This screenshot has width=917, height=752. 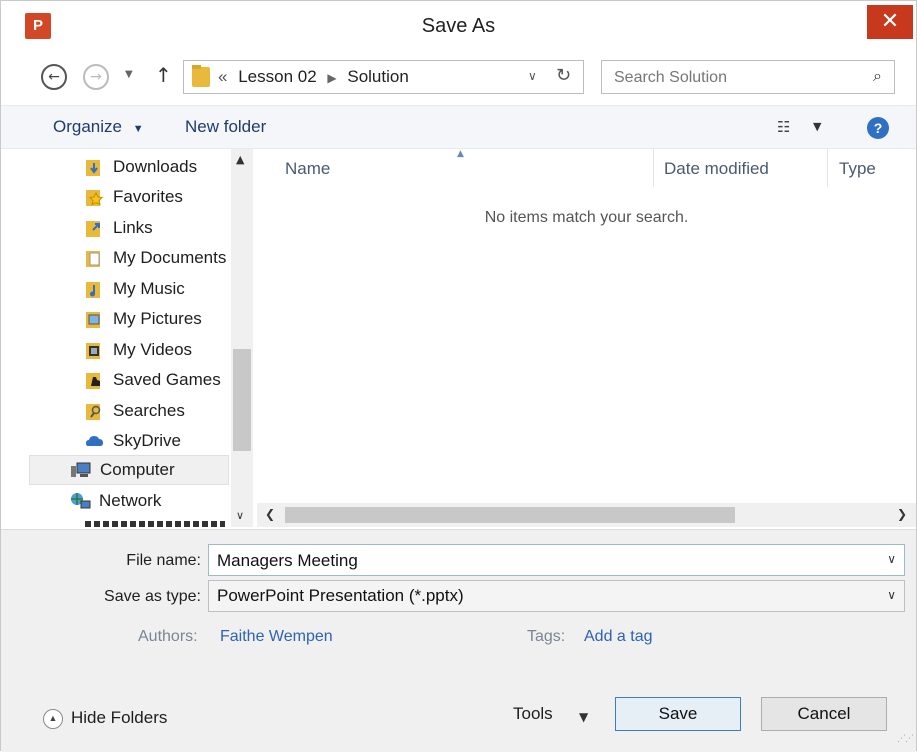 I want to click on saved-games-folder-icon, so click(x=95, y=380).